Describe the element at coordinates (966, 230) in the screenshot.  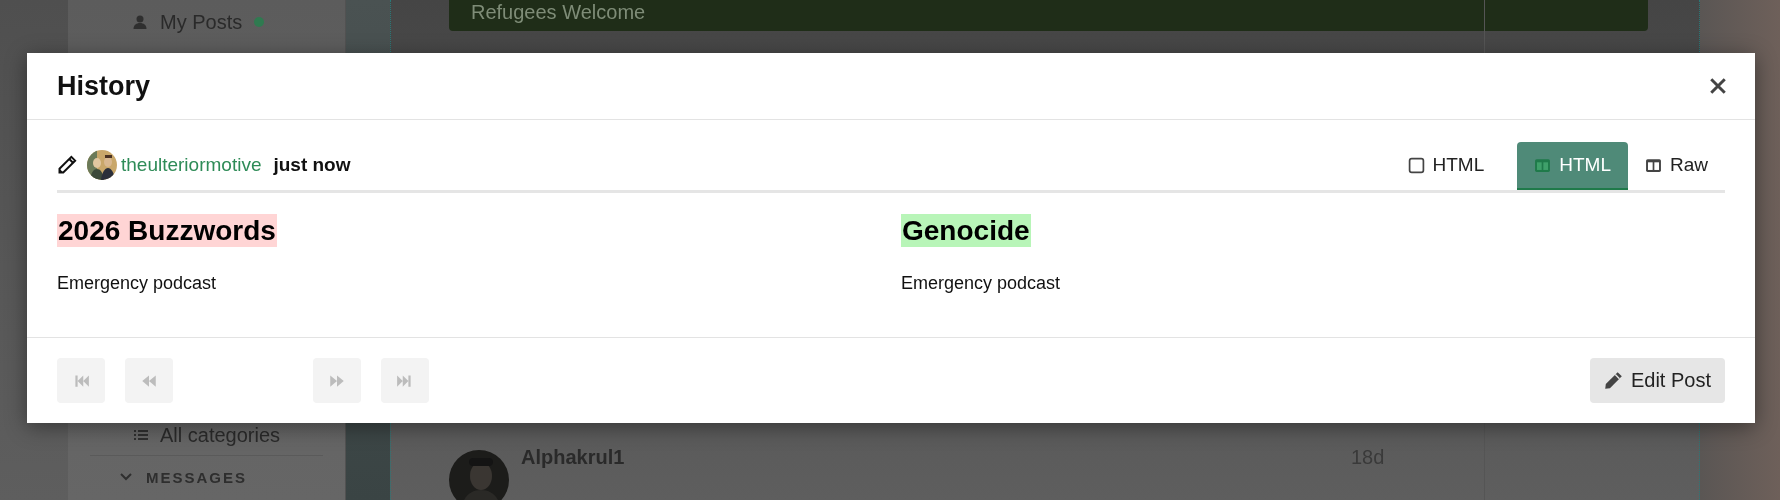
I see `diff-heading: Genocide` at that location.